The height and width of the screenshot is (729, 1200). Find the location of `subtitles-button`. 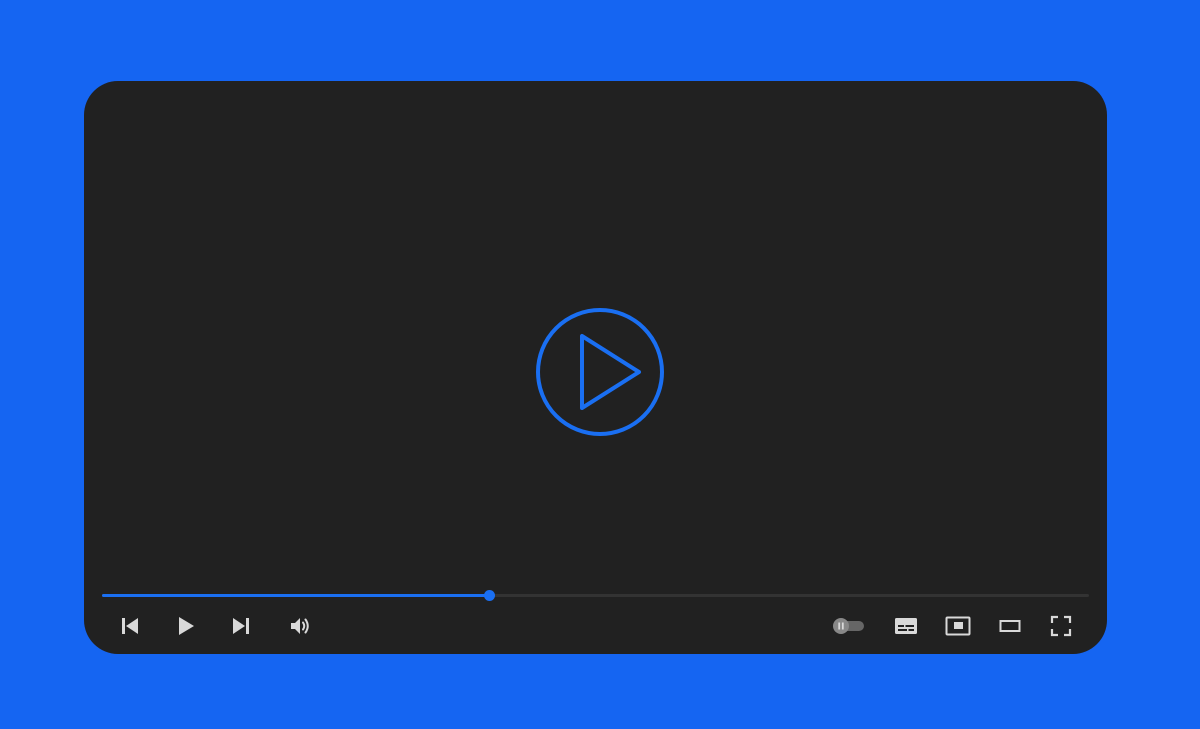

subtitles-button is located at coordinates (906, 626).